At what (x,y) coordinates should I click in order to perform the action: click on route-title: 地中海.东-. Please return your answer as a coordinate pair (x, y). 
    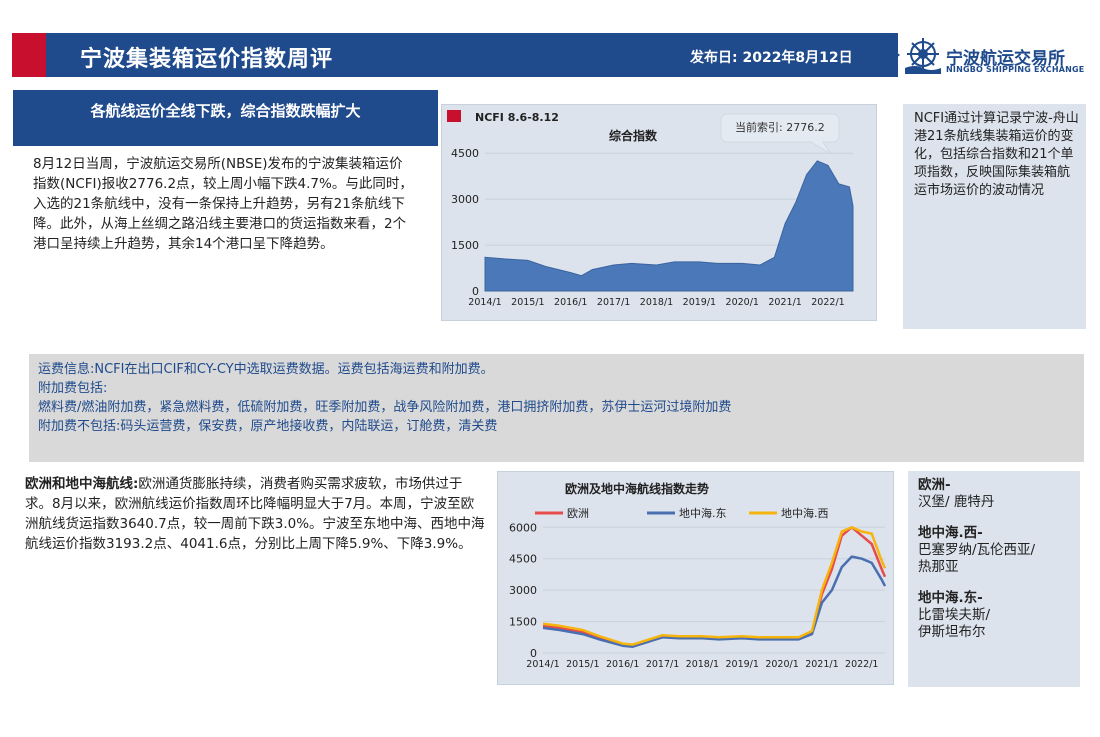
    Looking at the image, I should click on (950, 598).